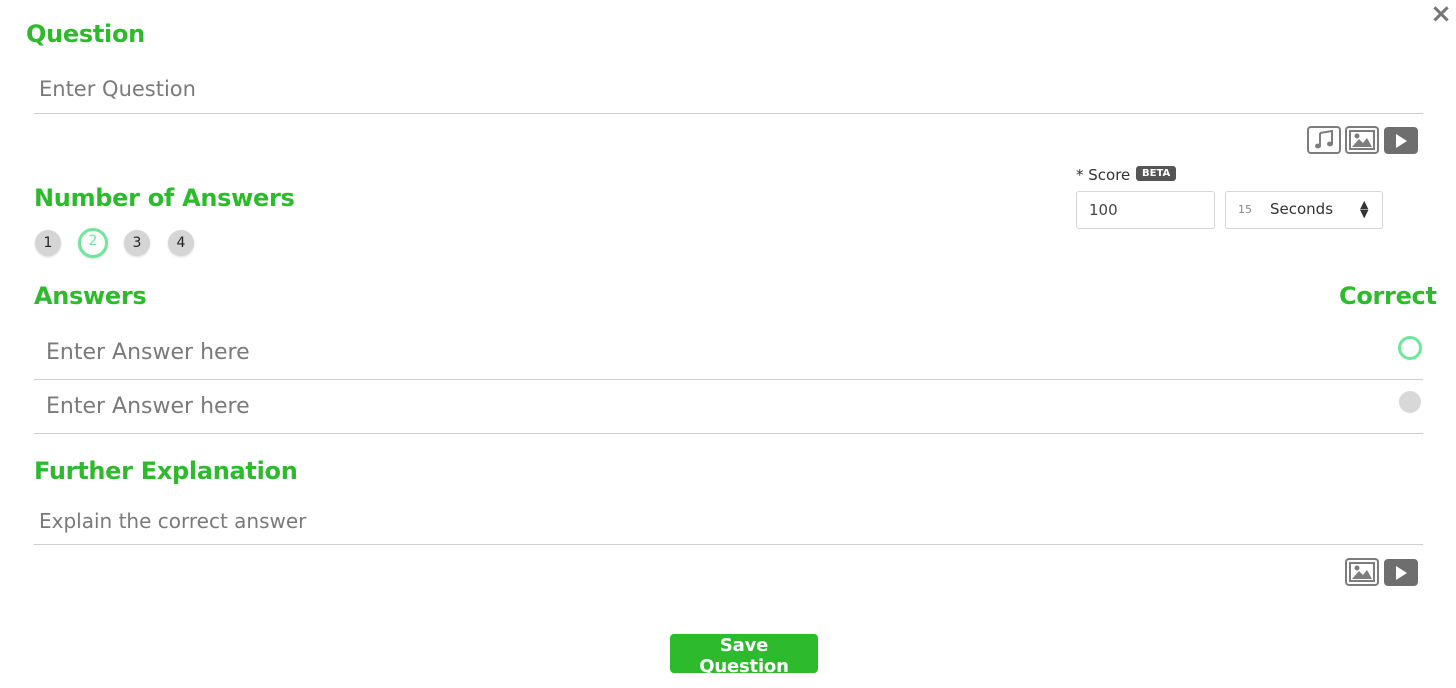  What do you see at coordinates (728, 89) in the screenshot?
I see `question-input` at bounding box center [728, 89].